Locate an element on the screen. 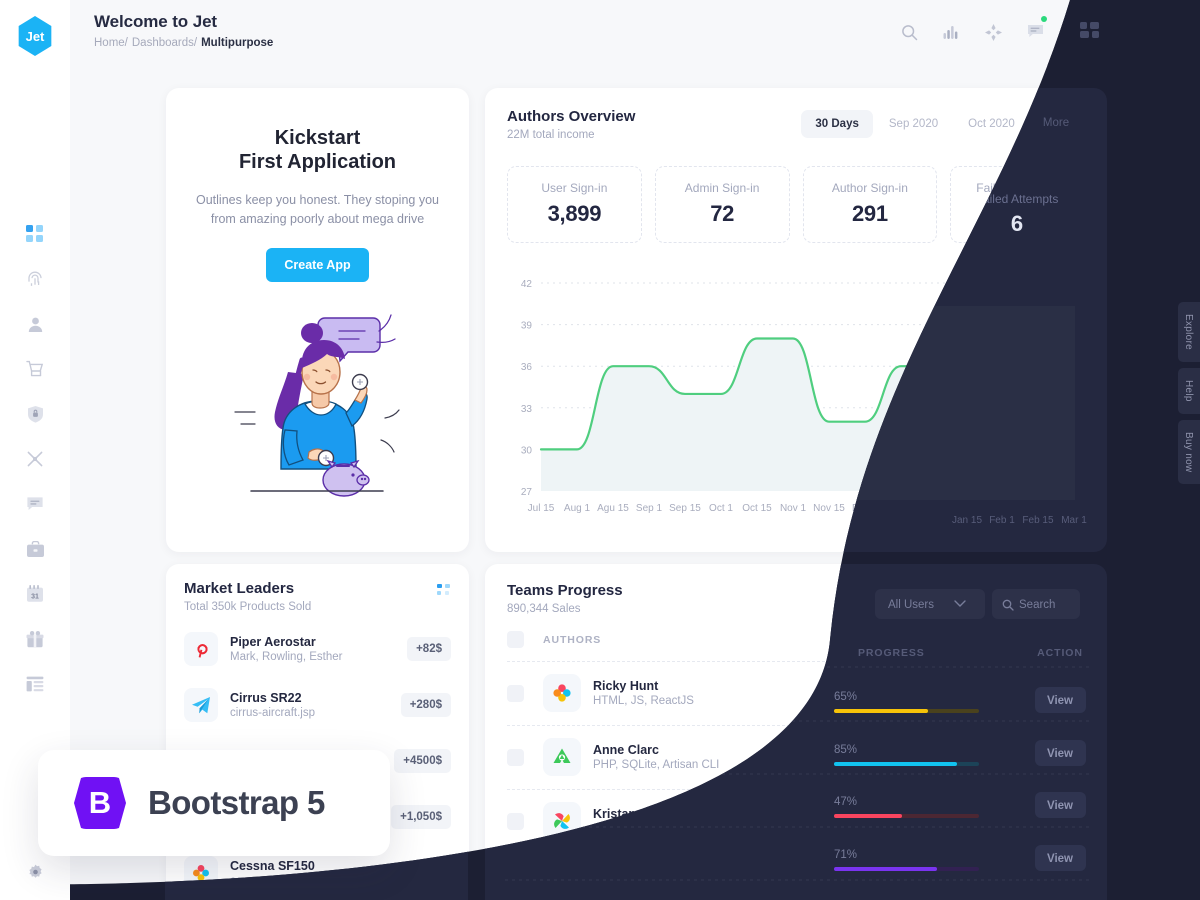 The image size is (1200, 900). sidebar-item-users is located at coordinates (35, 324).